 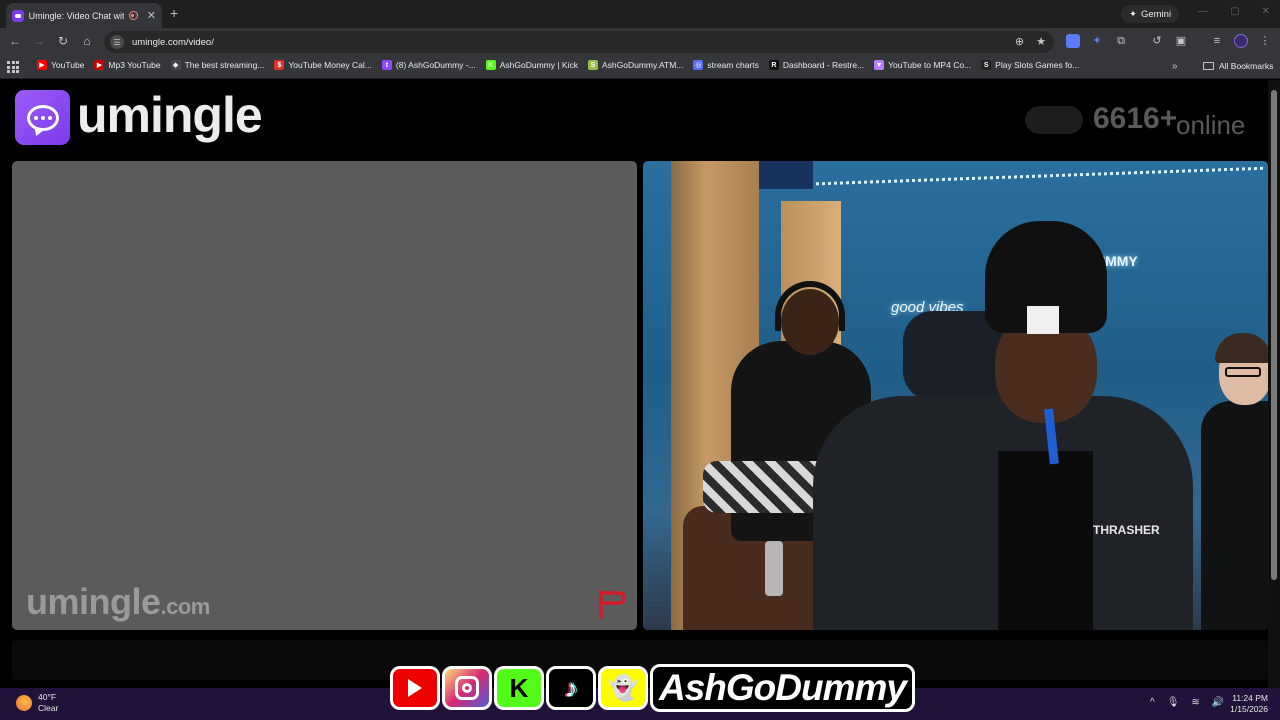 I want to click on gemini-button: ✦ Gemini, so click(x=1150, y=14).